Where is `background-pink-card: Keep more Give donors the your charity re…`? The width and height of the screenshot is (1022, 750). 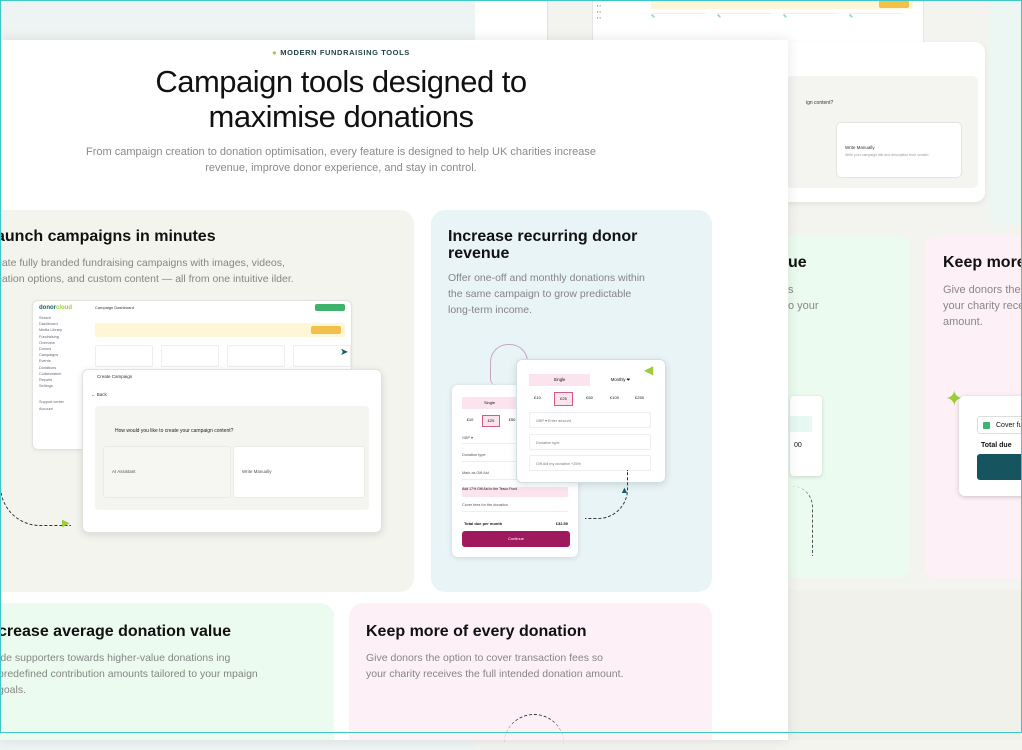
background-pink-card: Keep more Give donors the your charity re… is located at coordinates (973, 407).